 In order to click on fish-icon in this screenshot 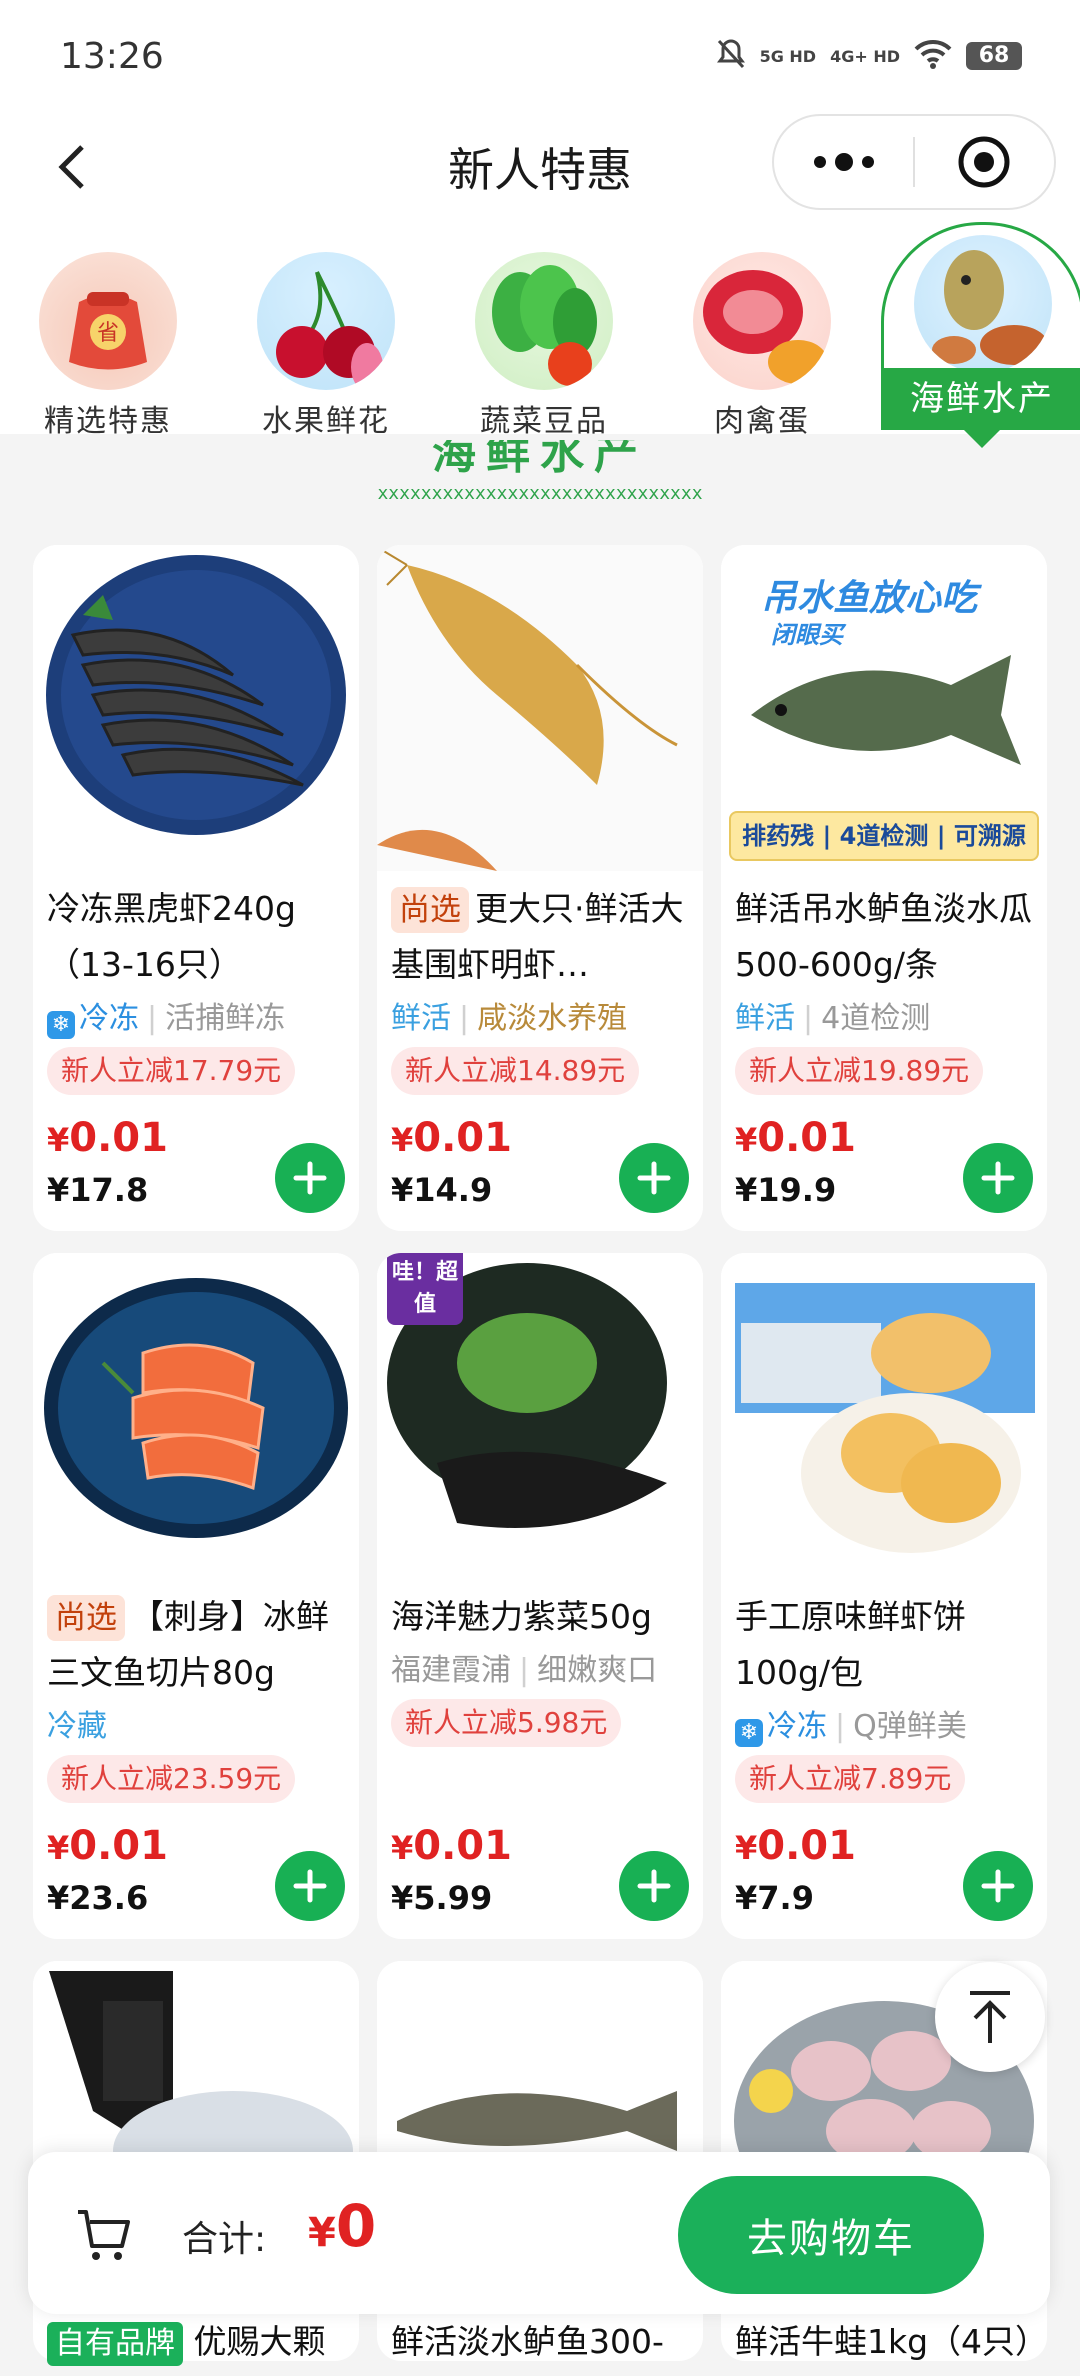, I will do `click(983, 304)`.